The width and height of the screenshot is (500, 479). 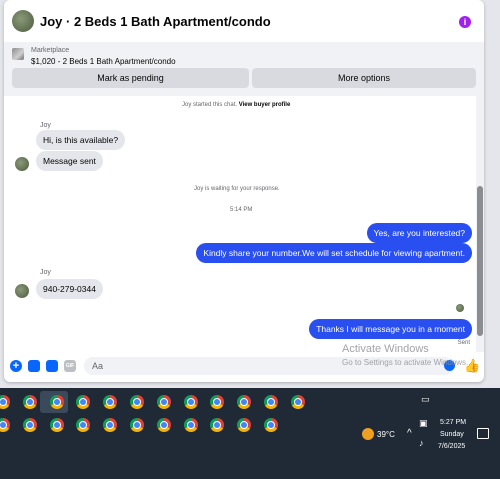 What do you see at coordinates (425, 399) in the screenshot?
I see `tray-app-icon: ▭` at bounding box center [425, 399].